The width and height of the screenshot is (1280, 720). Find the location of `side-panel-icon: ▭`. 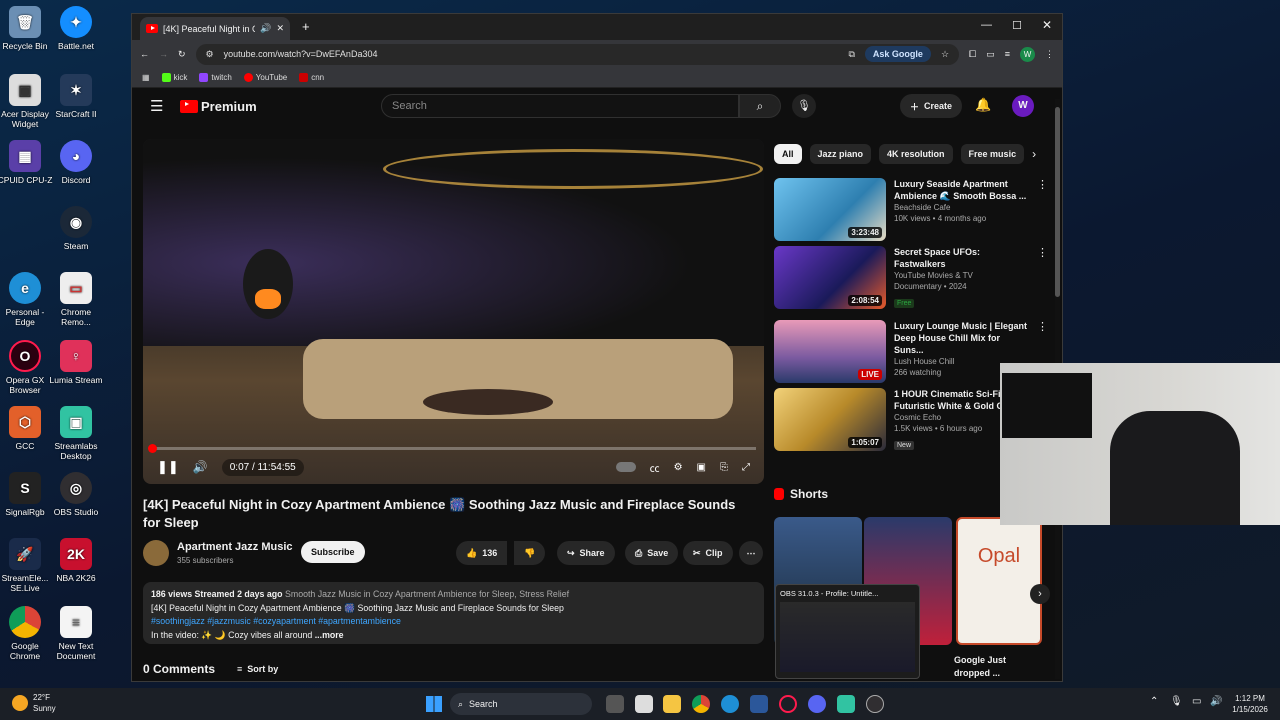

side-panel-icon: ▭ is located at coordinates (990, 54).